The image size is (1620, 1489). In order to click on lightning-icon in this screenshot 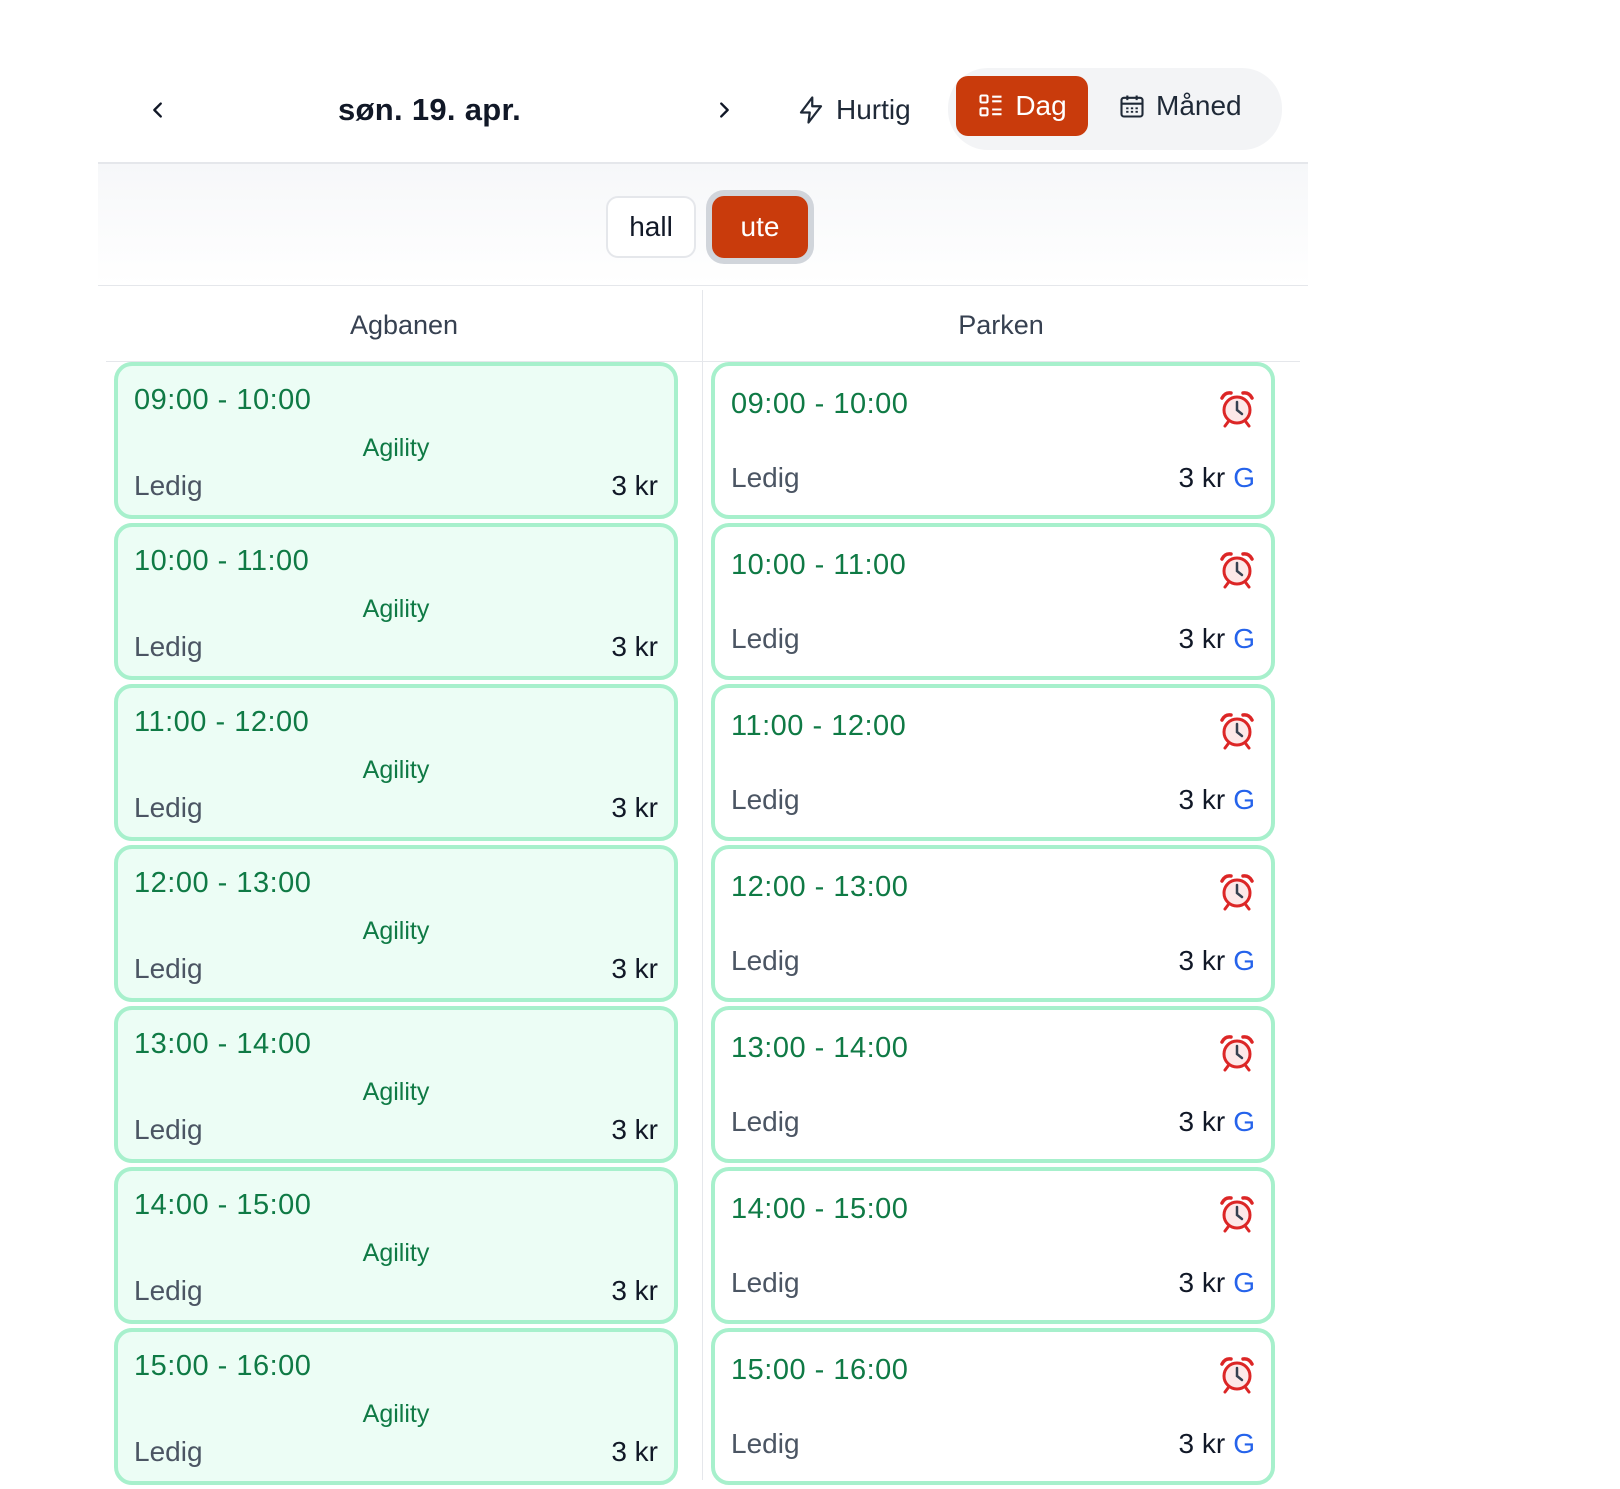, I will do `click(811, 110)`.